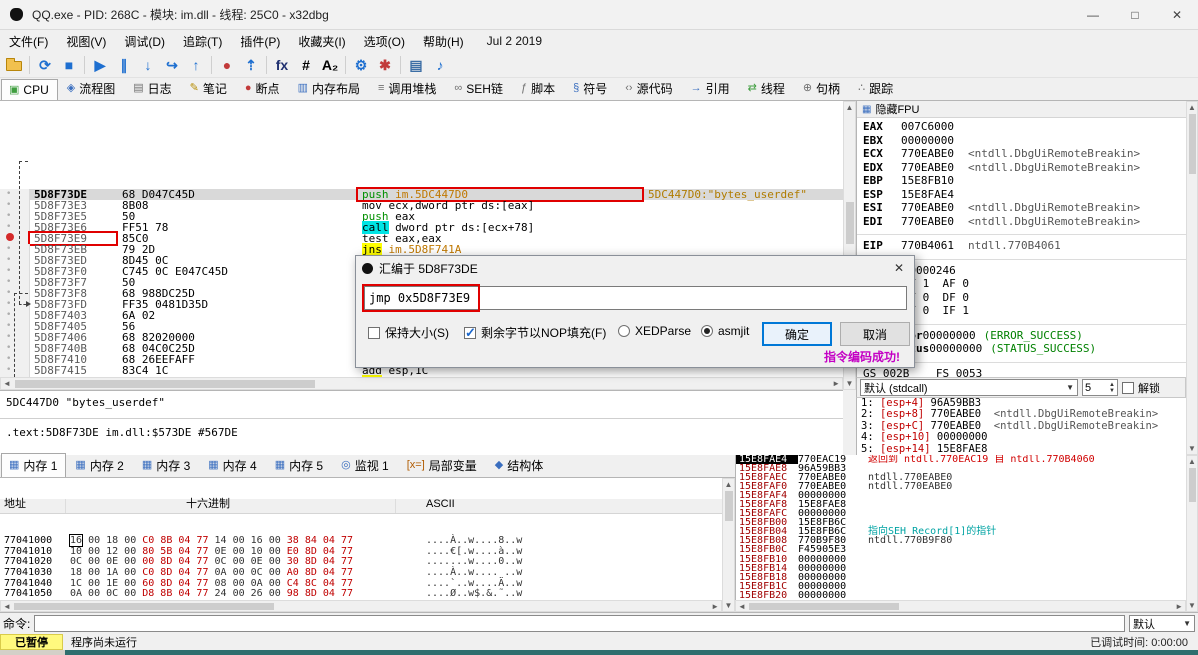 The width and height of the screenshot is (1198, 655). Describe the element at coordinates (479, 88) in the screenshot. I see `tab-seh: ∞ SEH链` at that location.